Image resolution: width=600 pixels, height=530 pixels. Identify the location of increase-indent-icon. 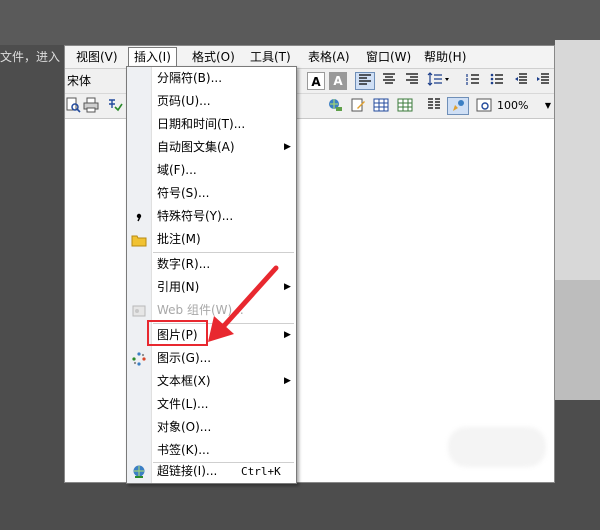
(543, 81).